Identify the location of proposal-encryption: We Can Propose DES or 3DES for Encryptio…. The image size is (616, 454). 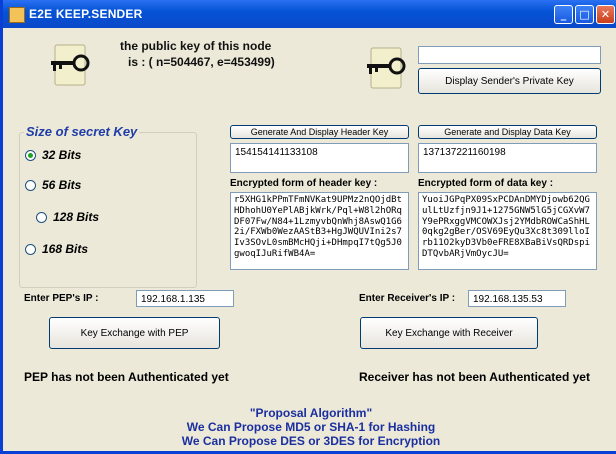
(311, 441).